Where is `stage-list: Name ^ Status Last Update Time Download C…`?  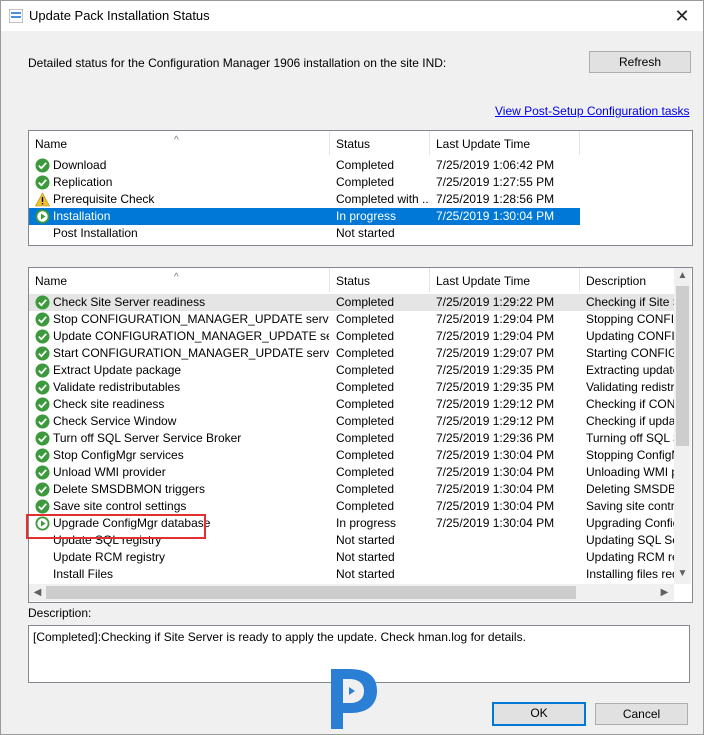
stage-list: Name ^ Status Last Update Time Download C… is located at coordinates (360, 188).